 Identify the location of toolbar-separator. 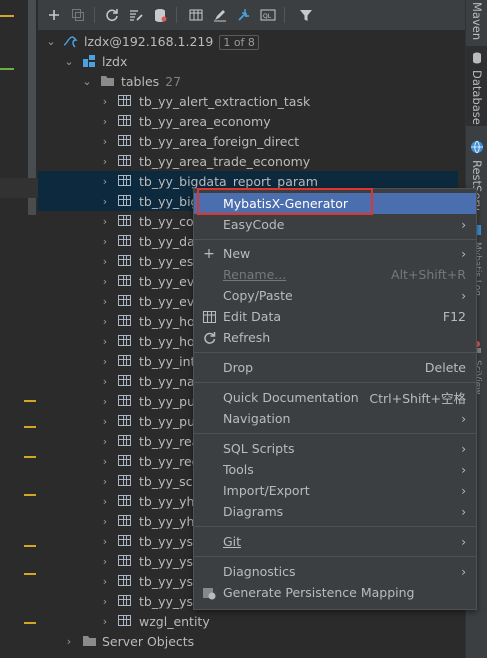
(284, 15).